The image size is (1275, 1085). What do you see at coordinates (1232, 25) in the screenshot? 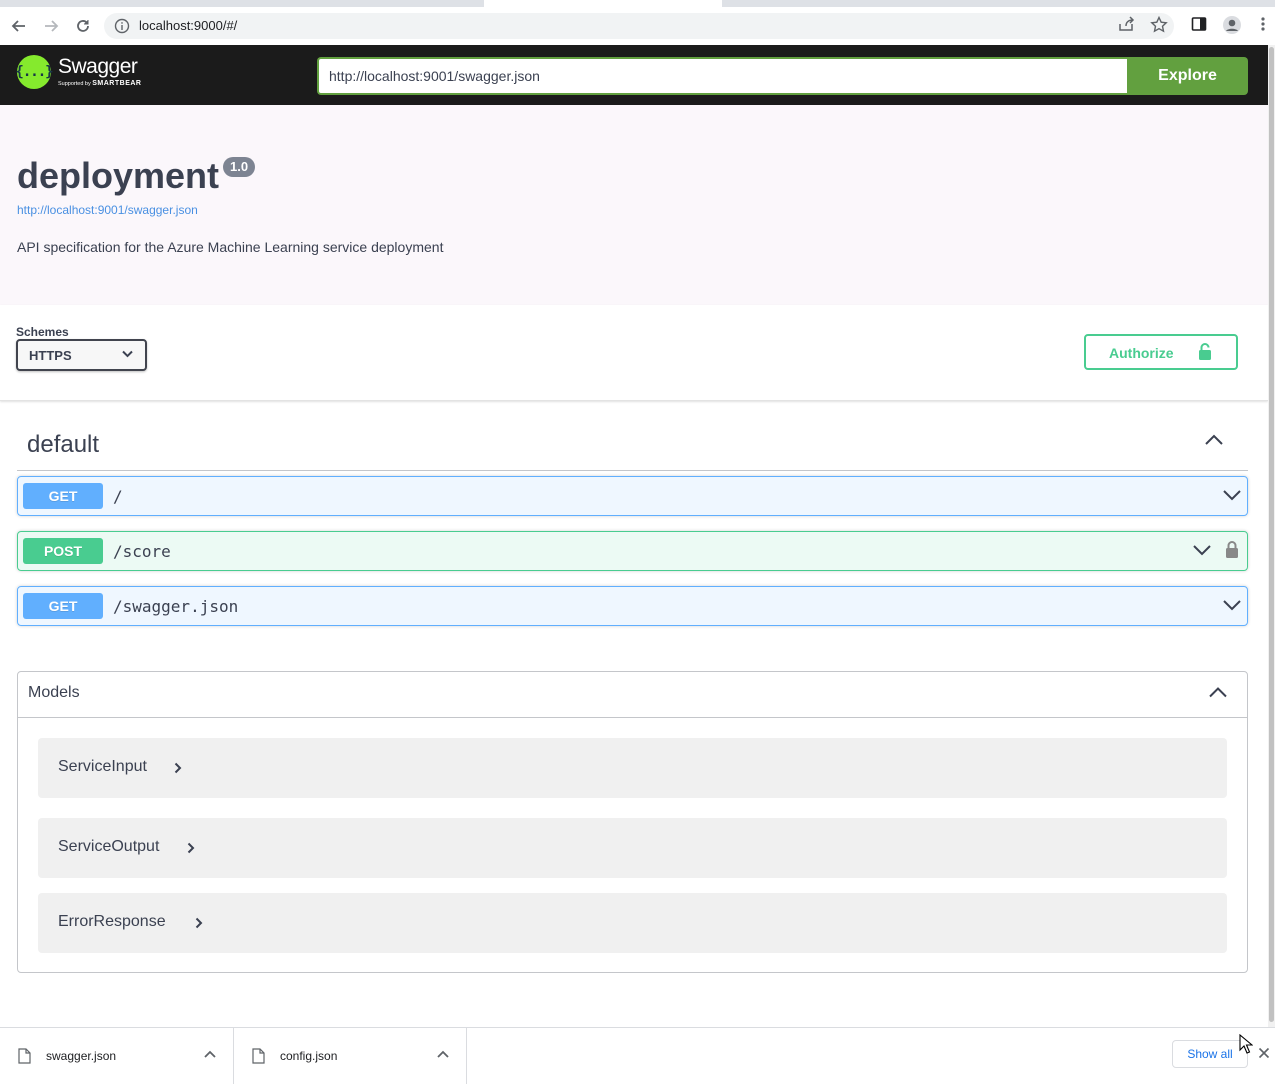
I see `profile-avatar-icon` at bounding box center [1232, 25].